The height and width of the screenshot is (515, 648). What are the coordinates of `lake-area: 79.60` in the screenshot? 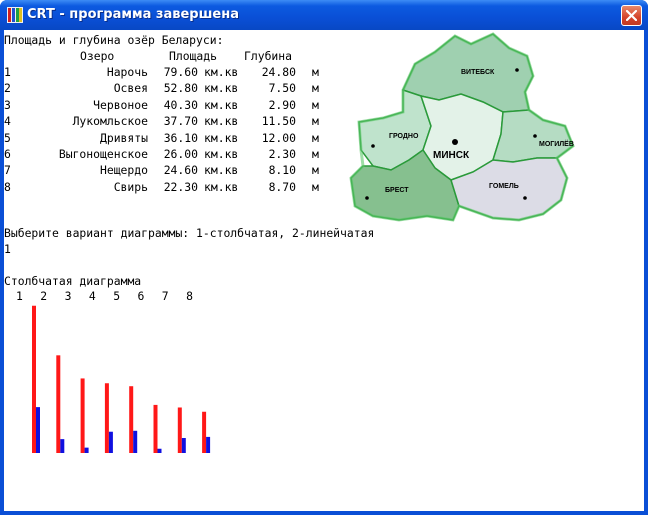 It's located at (180, 72).